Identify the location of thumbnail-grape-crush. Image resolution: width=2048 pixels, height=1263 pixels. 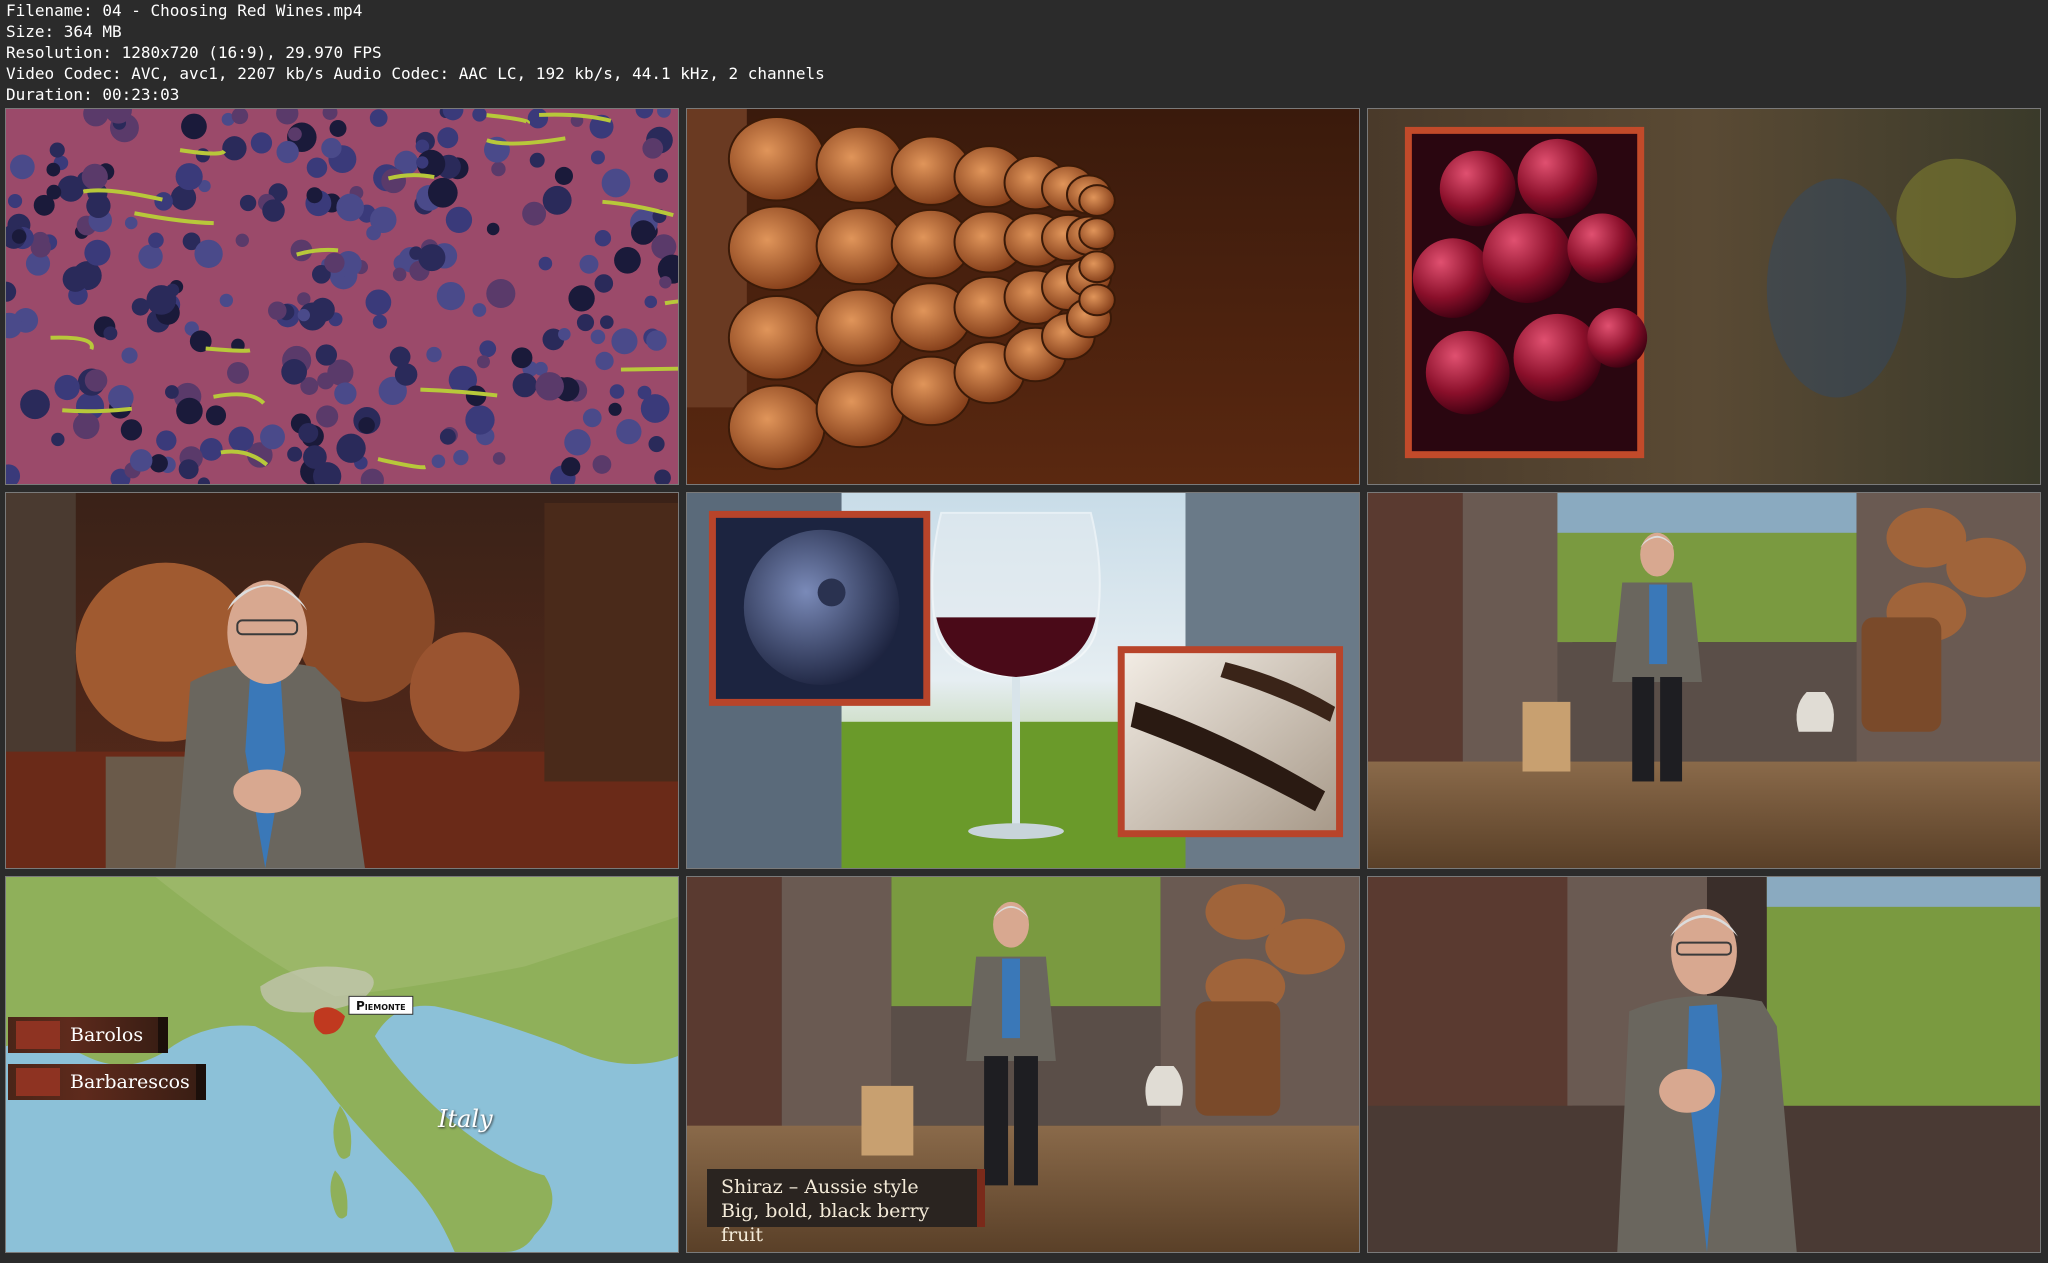
(342, 296).